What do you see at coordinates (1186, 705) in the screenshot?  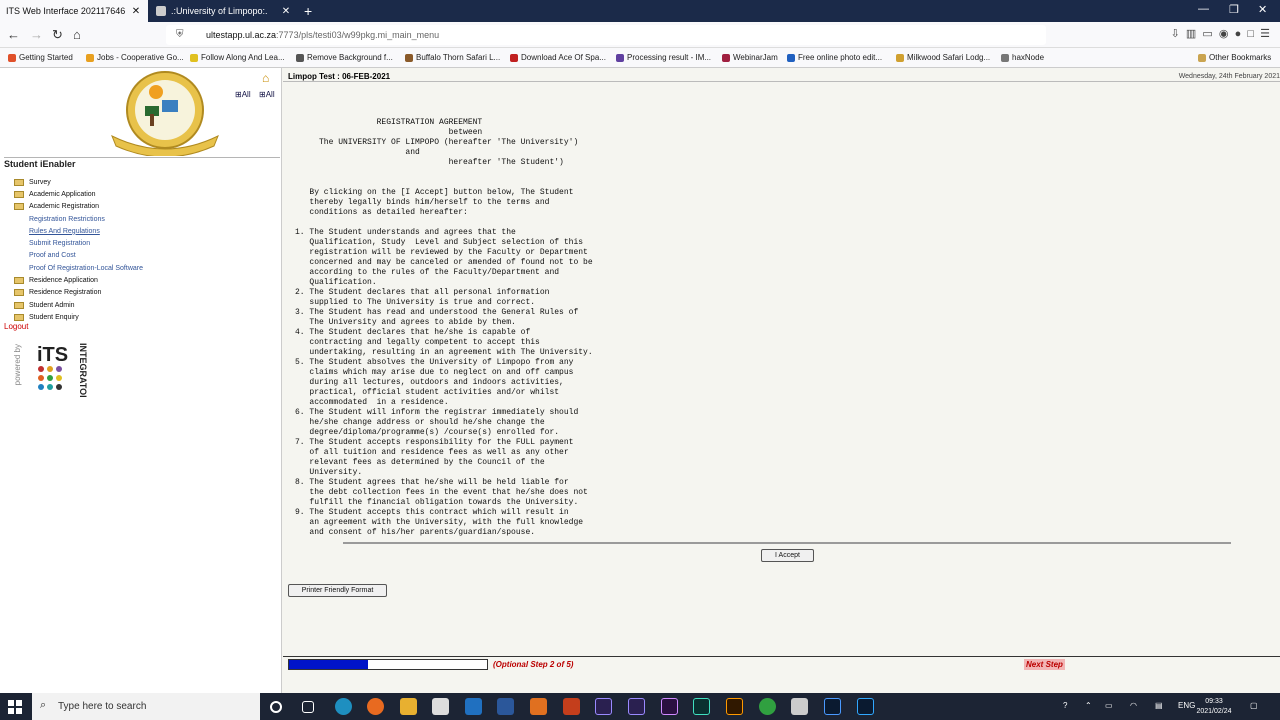 I see `language-indicator: ENG` at bounding box center [1186, 705].